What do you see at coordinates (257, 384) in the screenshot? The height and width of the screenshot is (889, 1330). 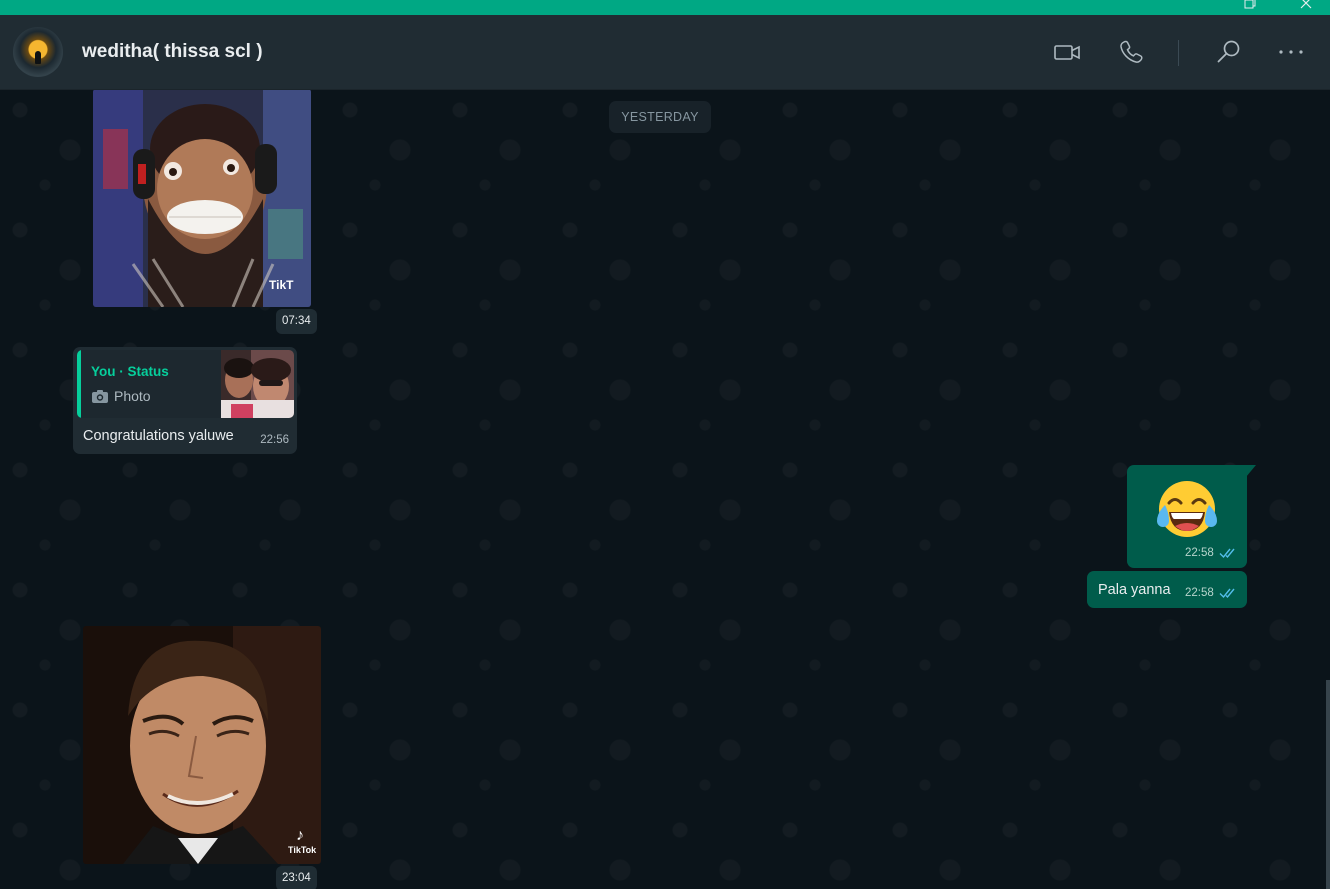 I see `quote-thumbnail` at bounding box center [257, 384].